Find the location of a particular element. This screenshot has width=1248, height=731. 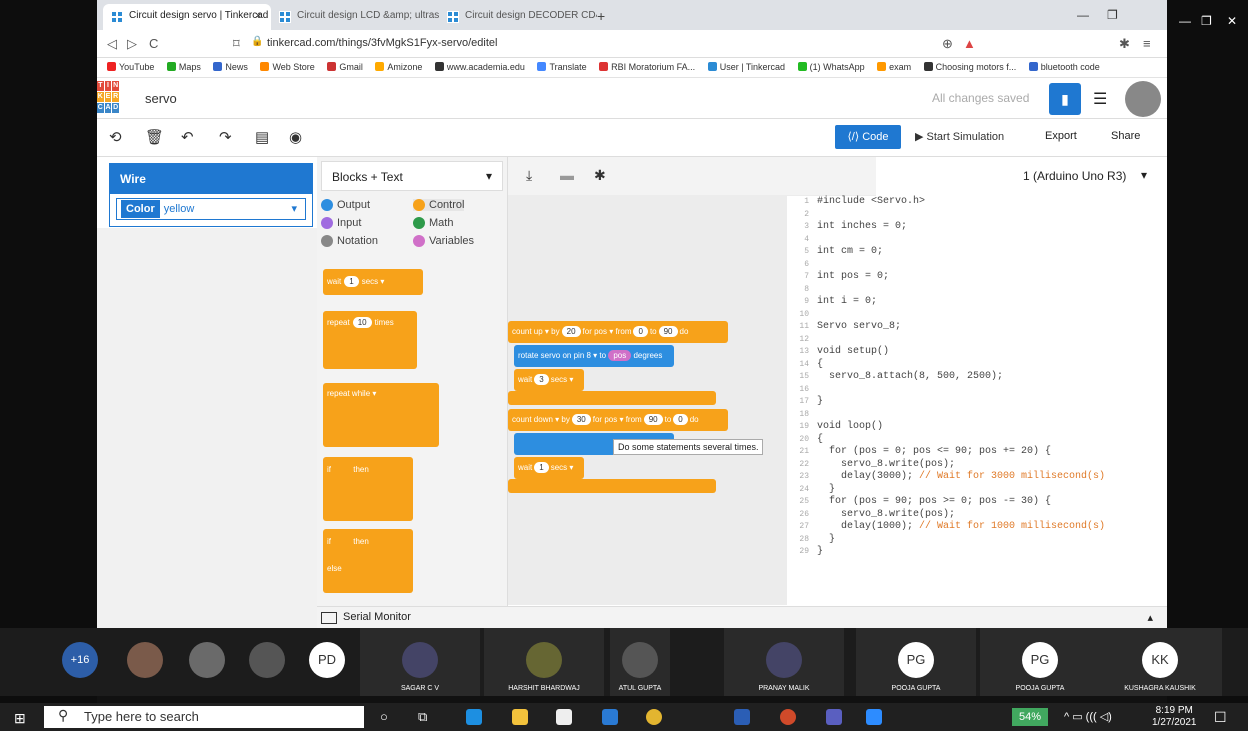

circuit-view-icon: ▮ is located at coordinates (1065, 99).